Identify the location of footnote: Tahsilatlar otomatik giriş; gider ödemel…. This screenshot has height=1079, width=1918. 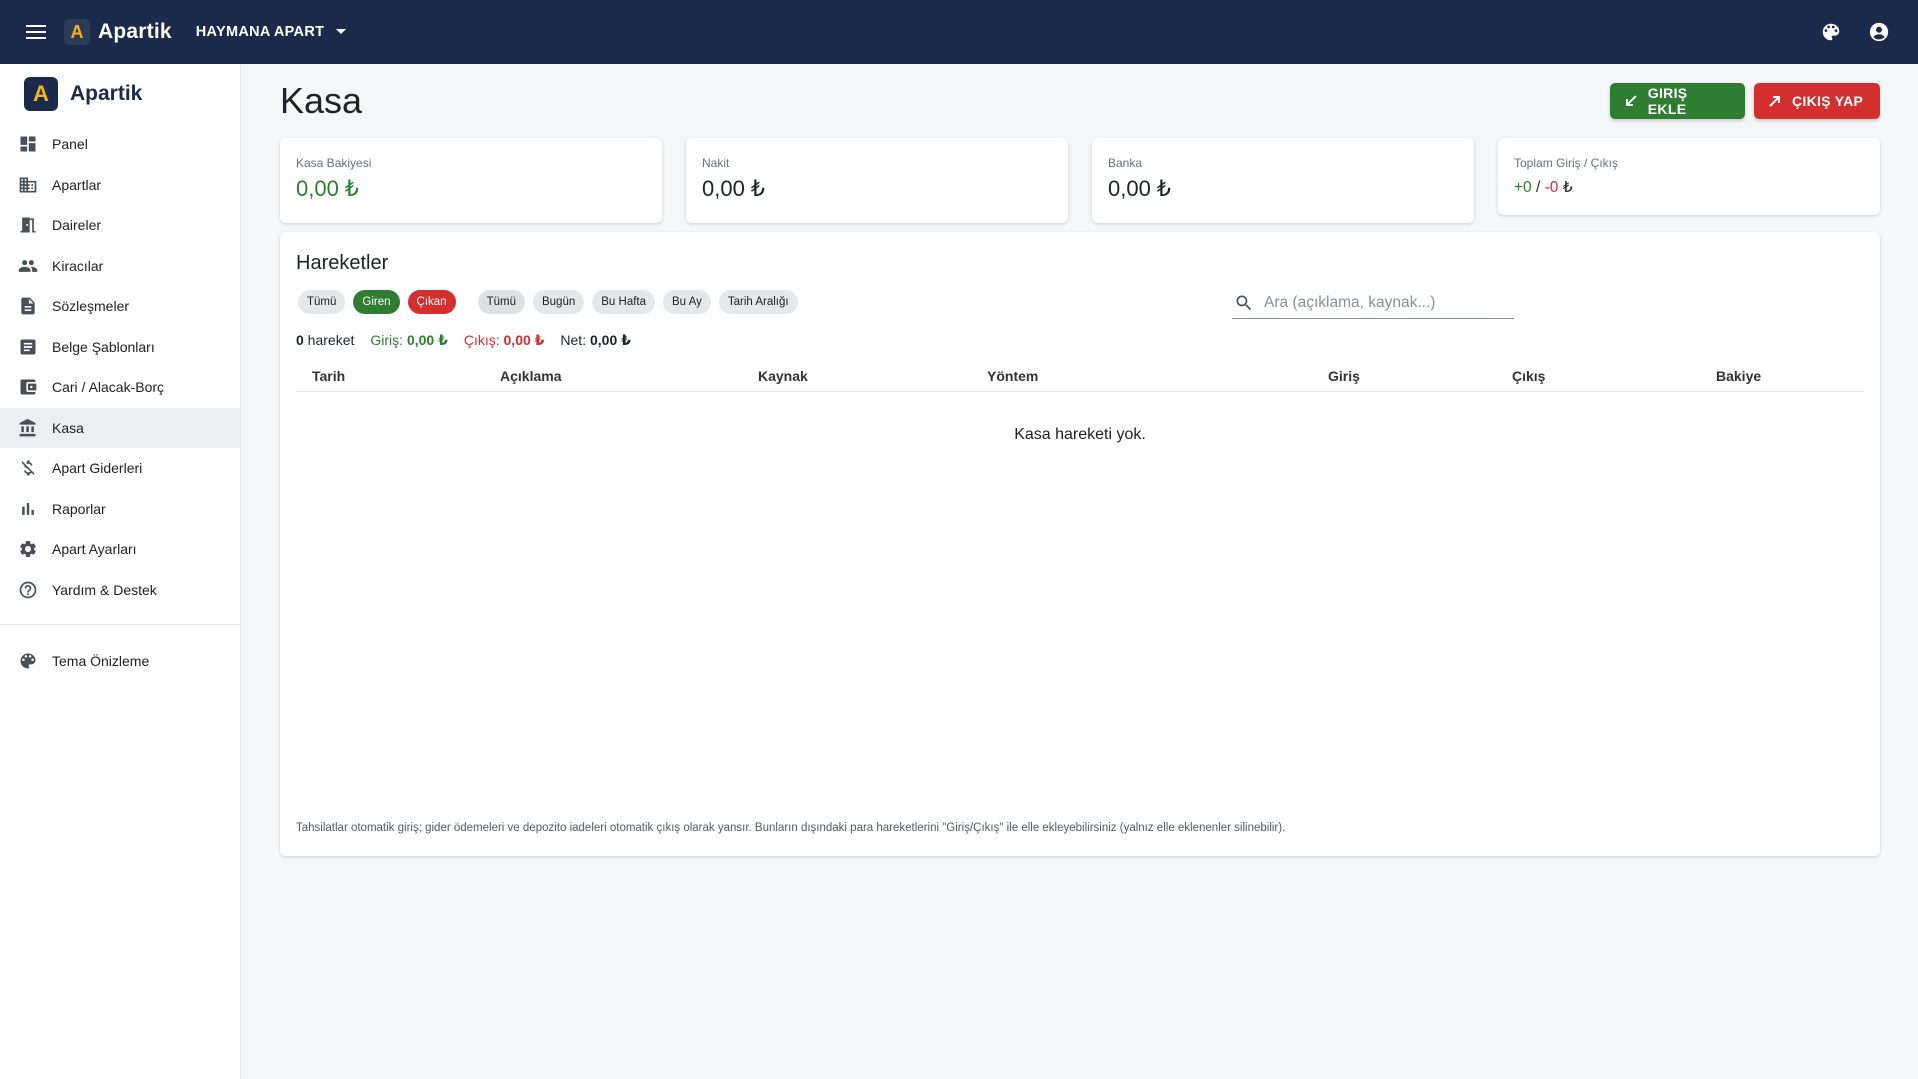
(791, 828).